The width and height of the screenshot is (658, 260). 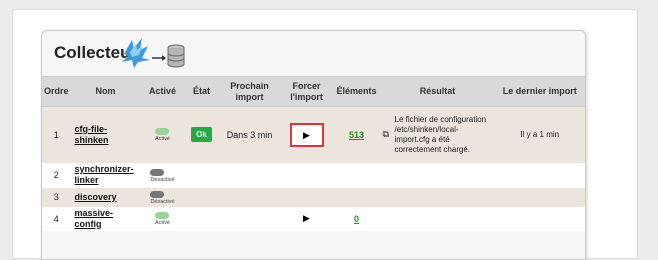 I want to click on panel-header: Collecteur, so click(x=313, y=53).